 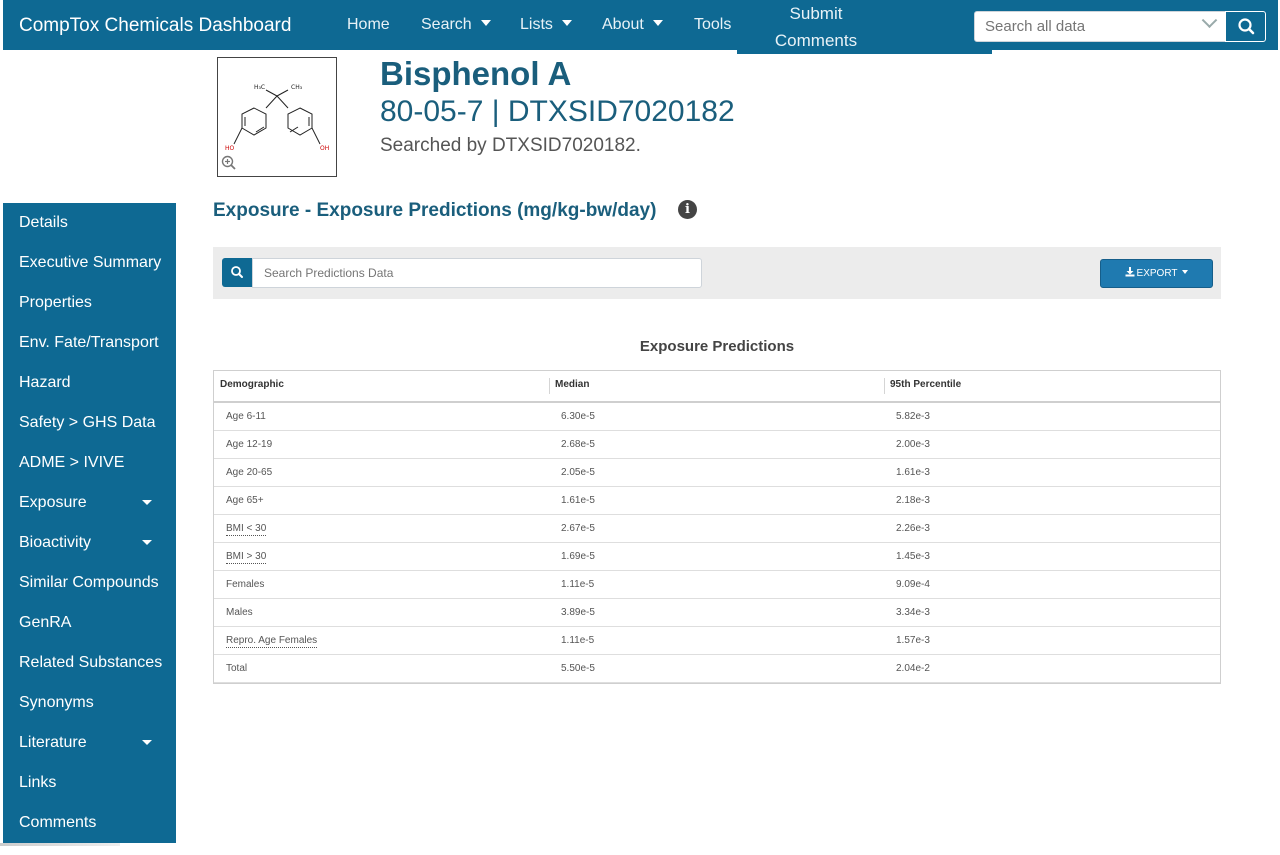 I want to click on sidebar-item-comments: Comments, so click(x=94, y=823).